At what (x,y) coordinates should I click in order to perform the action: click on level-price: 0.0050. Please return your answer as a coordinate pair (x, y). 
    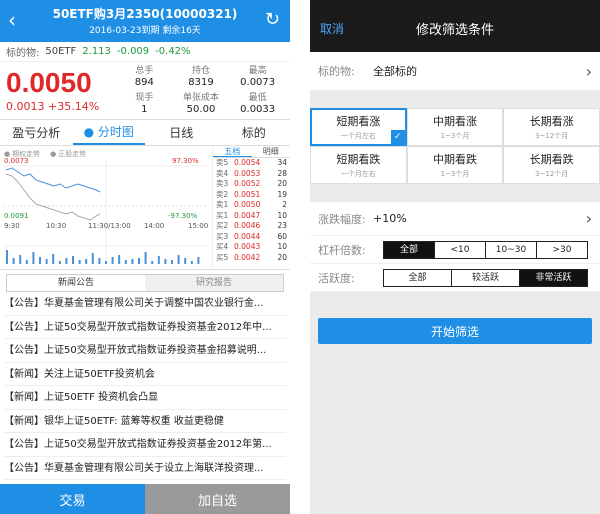
    Looking at the image, I should click on (247, 204).